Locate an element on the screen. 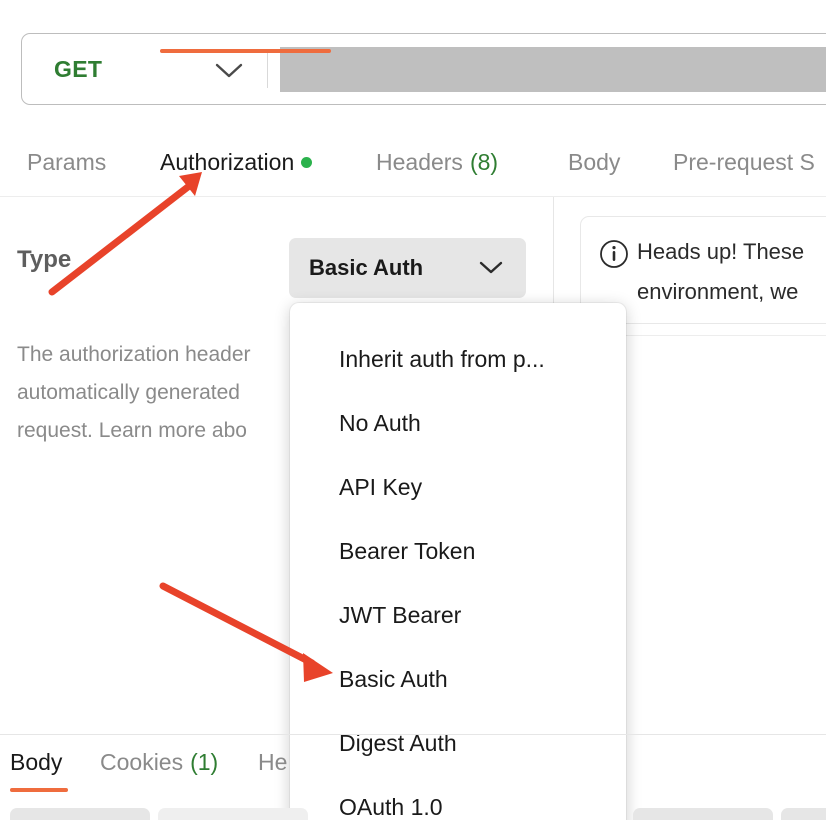 This screenshot has width=826, height=820. auth-type-select-value: Basic Auth is located at coordinates (366, 267).